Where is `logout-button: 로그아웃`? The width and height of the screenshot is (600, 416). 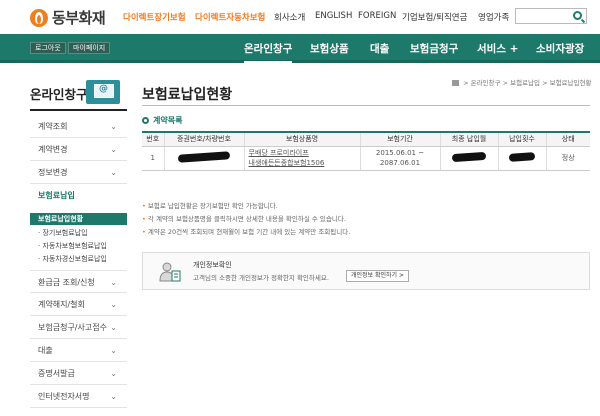 logout-button: 로그아웃 is located at coordinates (48, 48).